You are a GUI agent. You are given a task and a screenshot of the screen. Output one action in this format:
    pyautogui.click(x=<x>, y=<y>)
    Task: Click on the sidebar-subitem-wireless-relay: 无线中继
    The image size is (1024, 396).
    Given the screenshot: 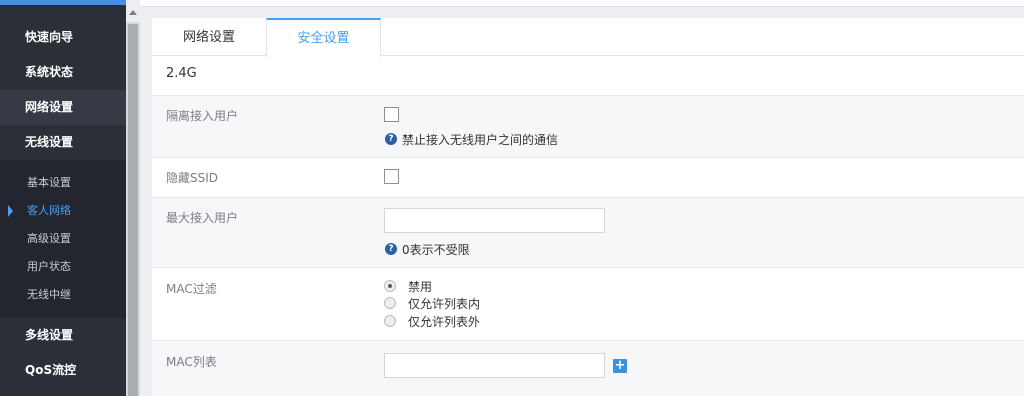 What is the action you would take?
    pyautogui.click(x=63, y=295)
    